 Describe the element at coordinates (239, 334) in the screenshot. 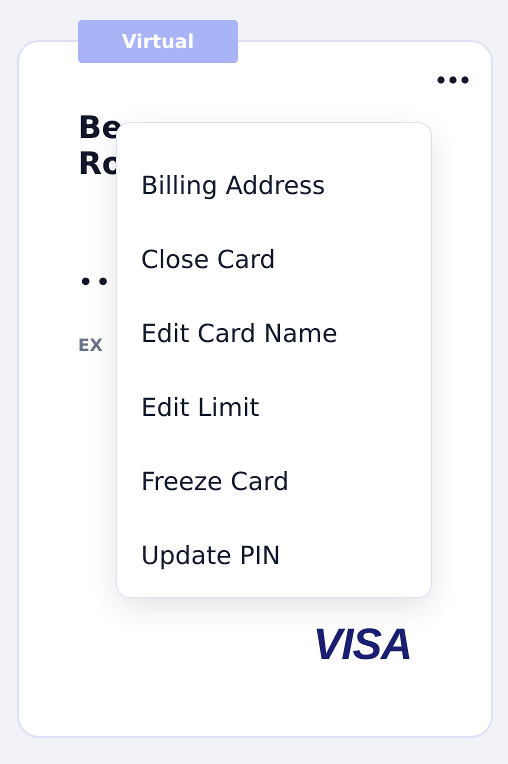

I see `menu-item: Edit Card Name` at that location.